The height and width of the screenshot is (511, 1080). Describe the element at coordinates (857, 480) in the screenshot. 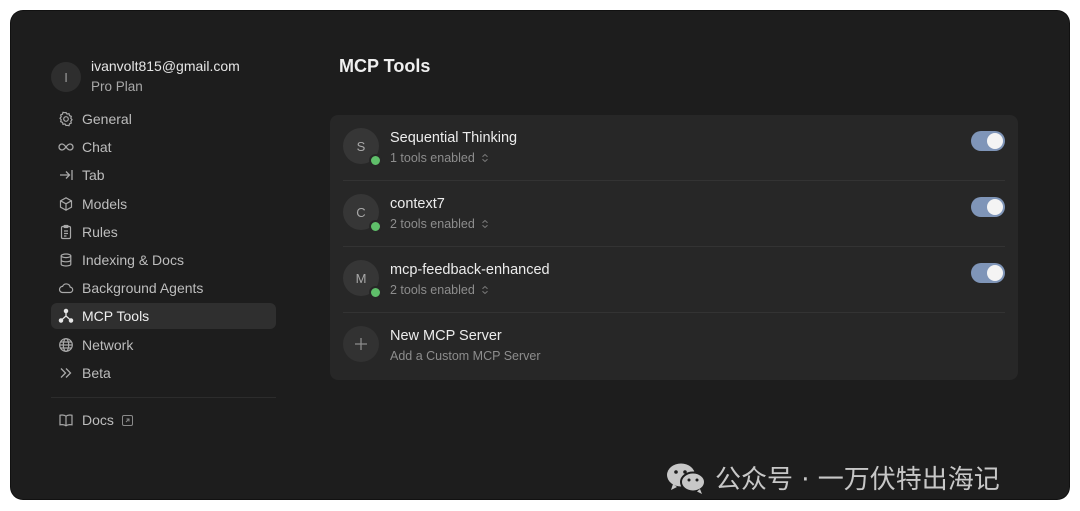

I see `watermark-text: 公众号 · 一万伏特出海记` at that location.